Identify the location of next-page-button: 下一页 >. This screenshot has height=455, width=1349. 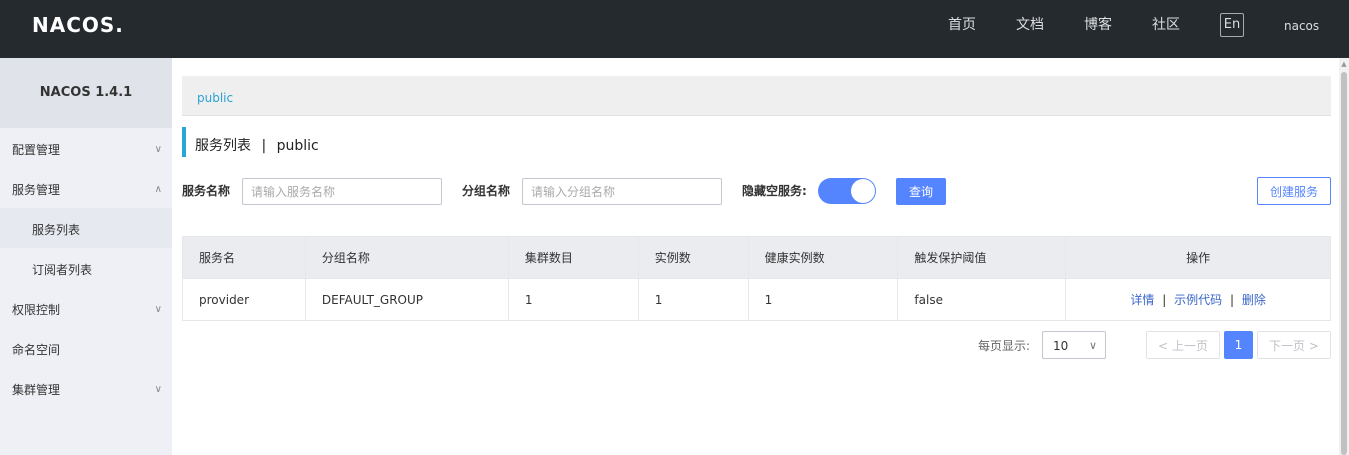
(1294, 345).